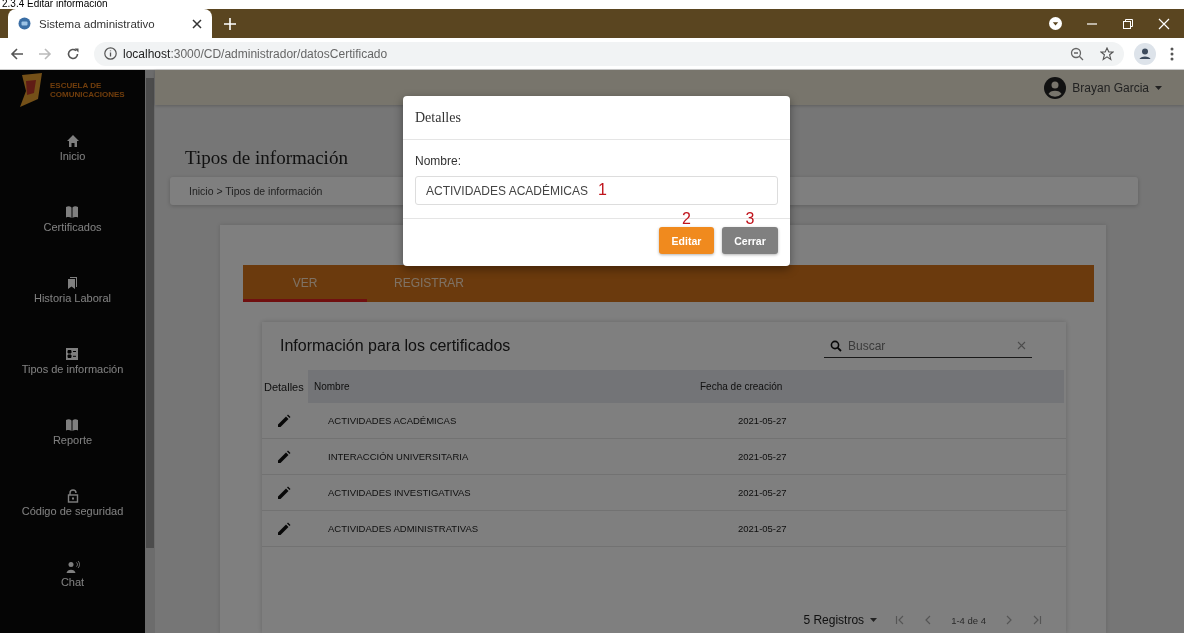 The height and width of the screenshot is (633, 1184). Describe the element at coordinates (72, 282) in the screenshot. I see `bookmark-icon` at that location.